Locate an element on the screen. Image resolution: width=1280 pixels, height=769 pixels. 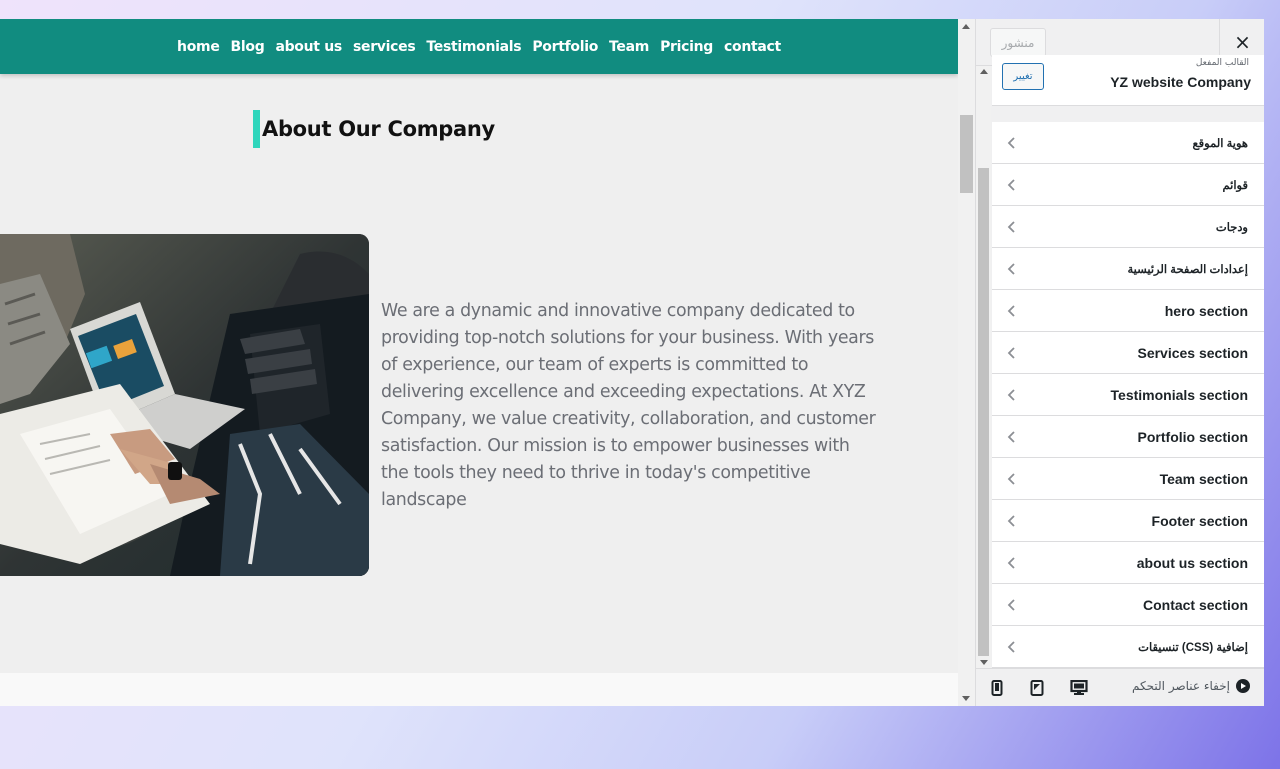
customizer-section-label: هوية الموقع is located at coordinates (1220, 143).